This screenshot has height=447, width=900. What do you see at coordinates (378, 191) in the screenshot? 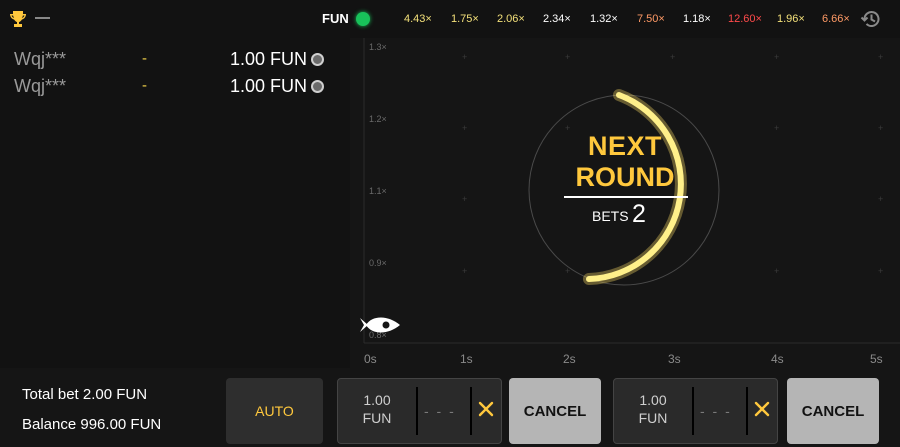
I see `y-tick-label: 1.1×` at bounding box center [378, 191].